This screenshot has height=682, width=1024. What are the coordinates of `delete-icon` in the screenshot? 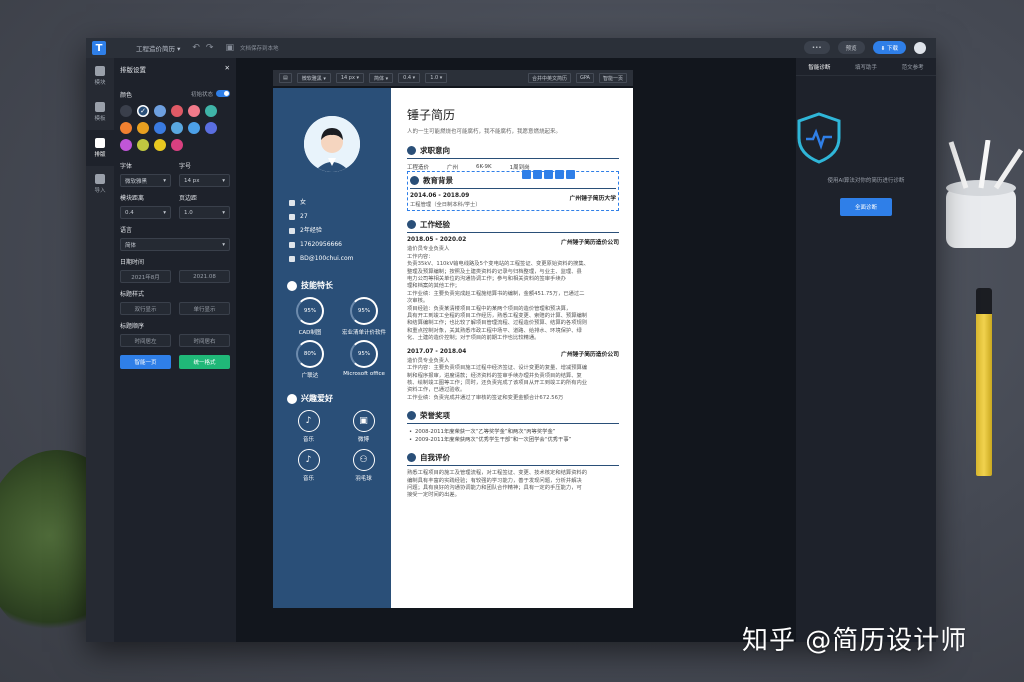 It's located at (570, 174).